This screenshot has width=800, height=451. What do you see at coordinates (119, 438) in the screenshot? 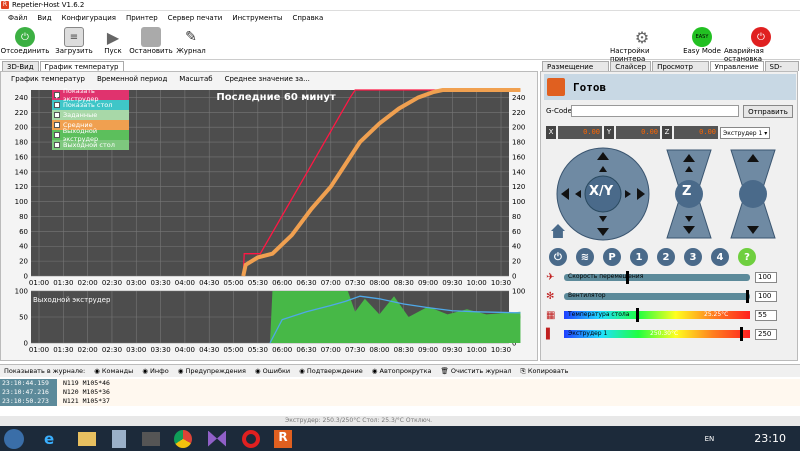
I see `calculator-icon` at bounding box center [119, 438].